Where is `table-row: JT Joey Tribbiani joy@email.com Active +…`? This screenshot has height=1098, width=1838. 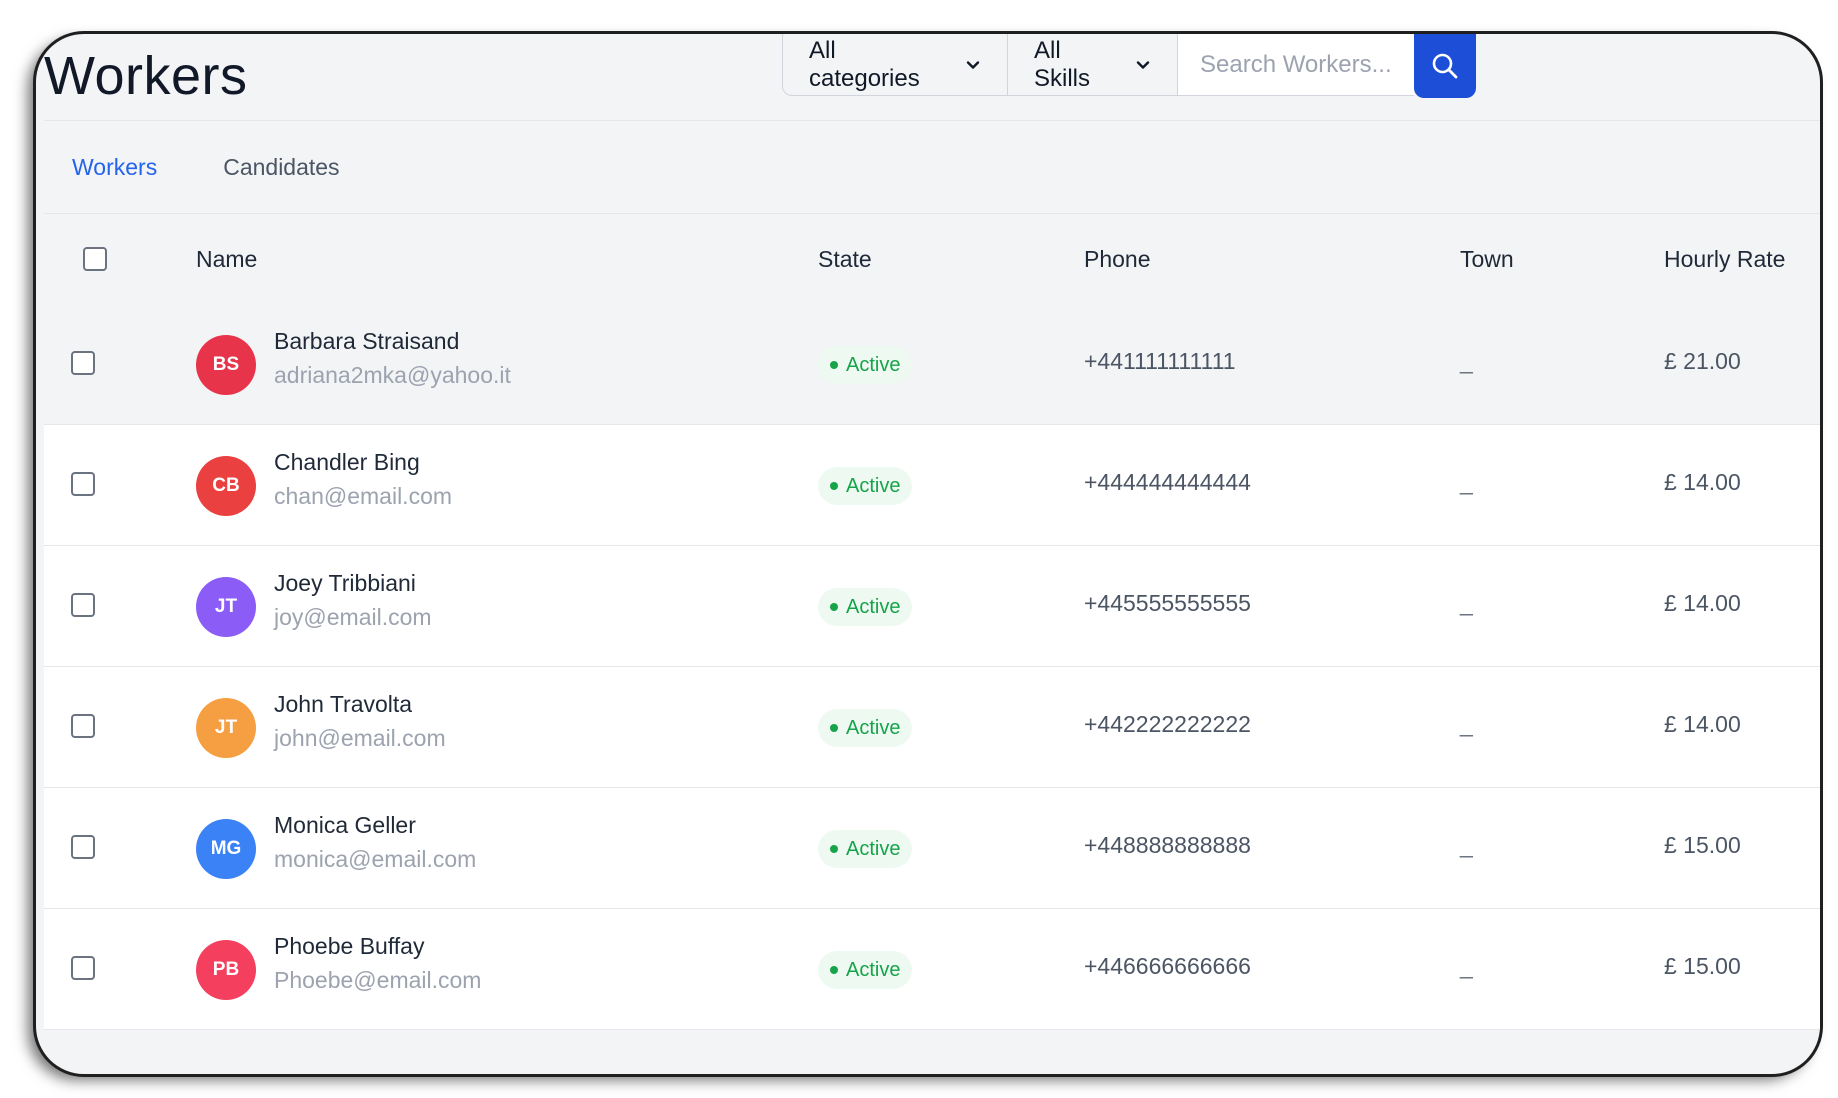 table-row: JT Joey Tribbiani joy@email.com Active +… is located at coordinates (932, 606).